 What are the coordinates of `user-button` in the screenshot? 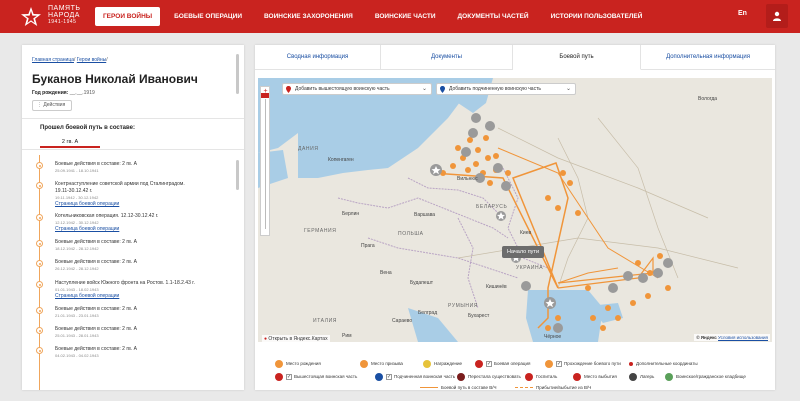 It's located at (777, 16).